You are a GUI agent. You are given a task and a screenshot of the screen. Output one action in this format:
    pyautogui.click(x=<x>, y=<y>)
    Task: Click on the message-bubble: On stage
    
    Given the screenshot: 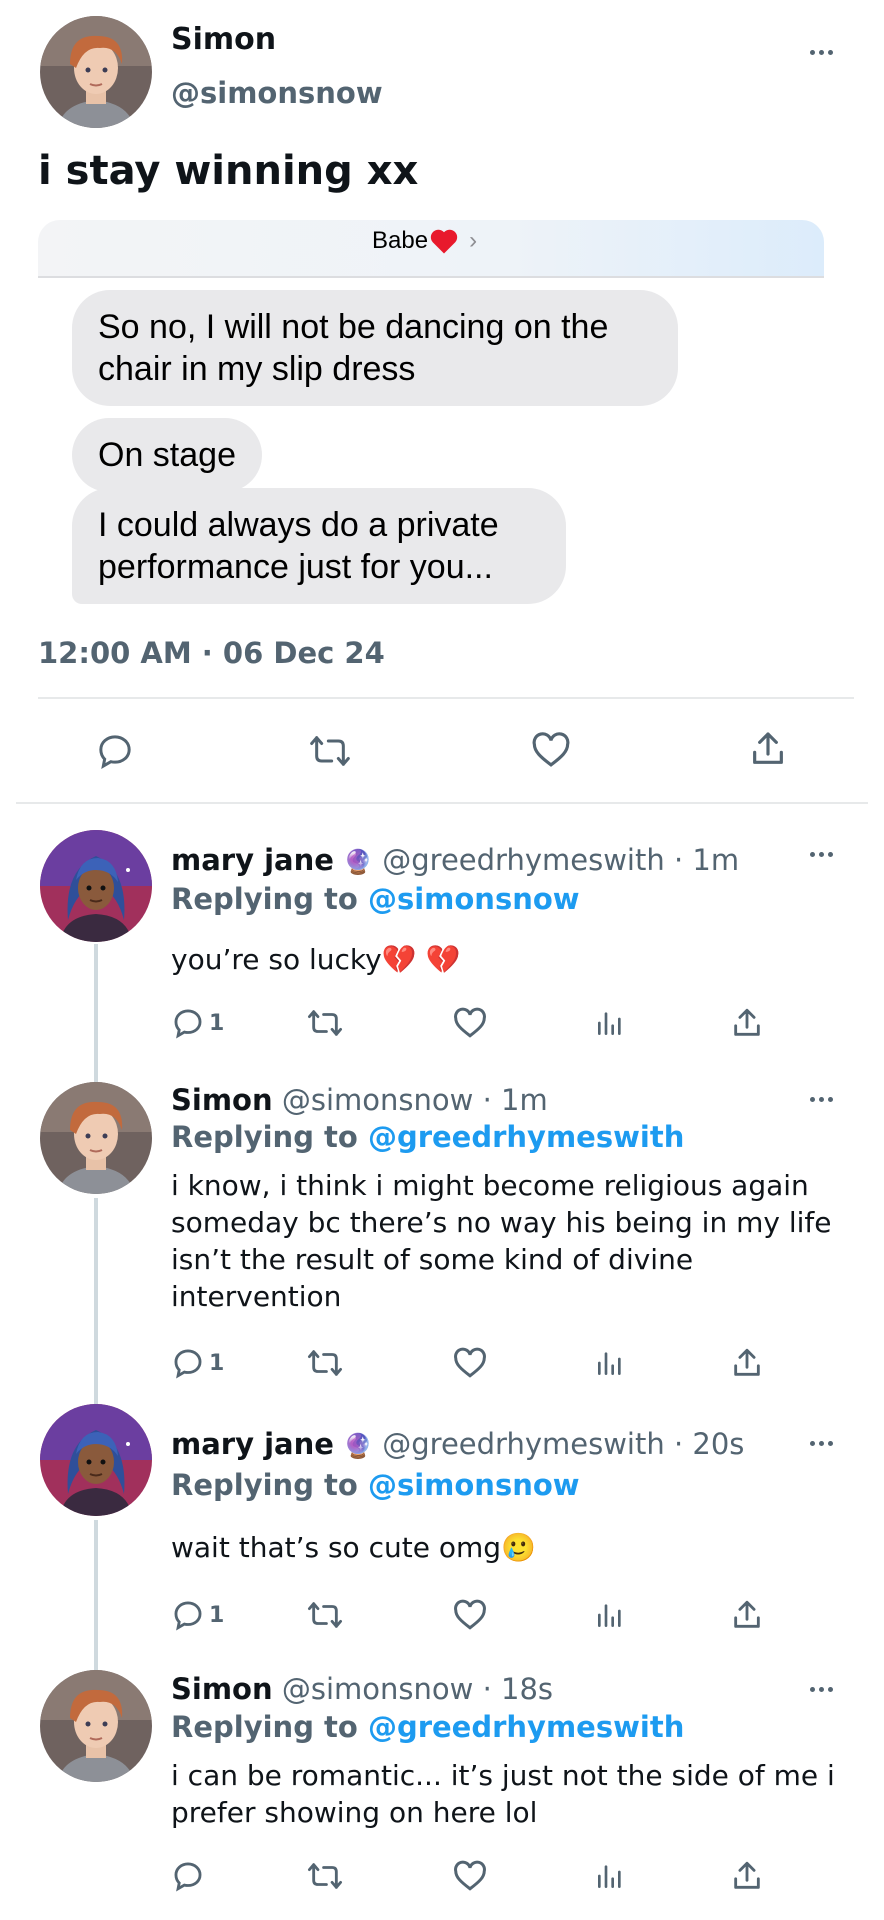 What is the action you would take?
    pyautogui.click(x=167, y=455)
    